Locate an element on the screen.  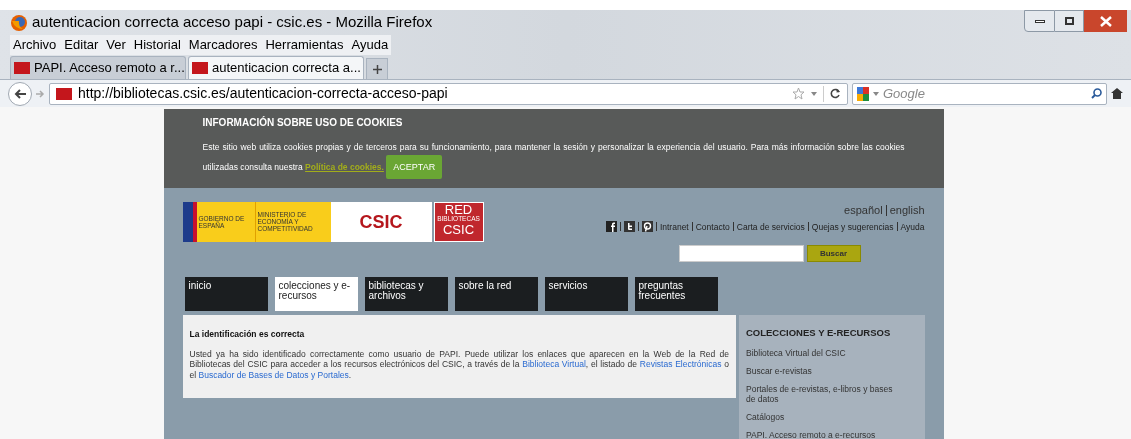
window-title: autenticacion correcta acceso papi - csic.es - Mozilla Firefox is located at coordinates (232, 22).